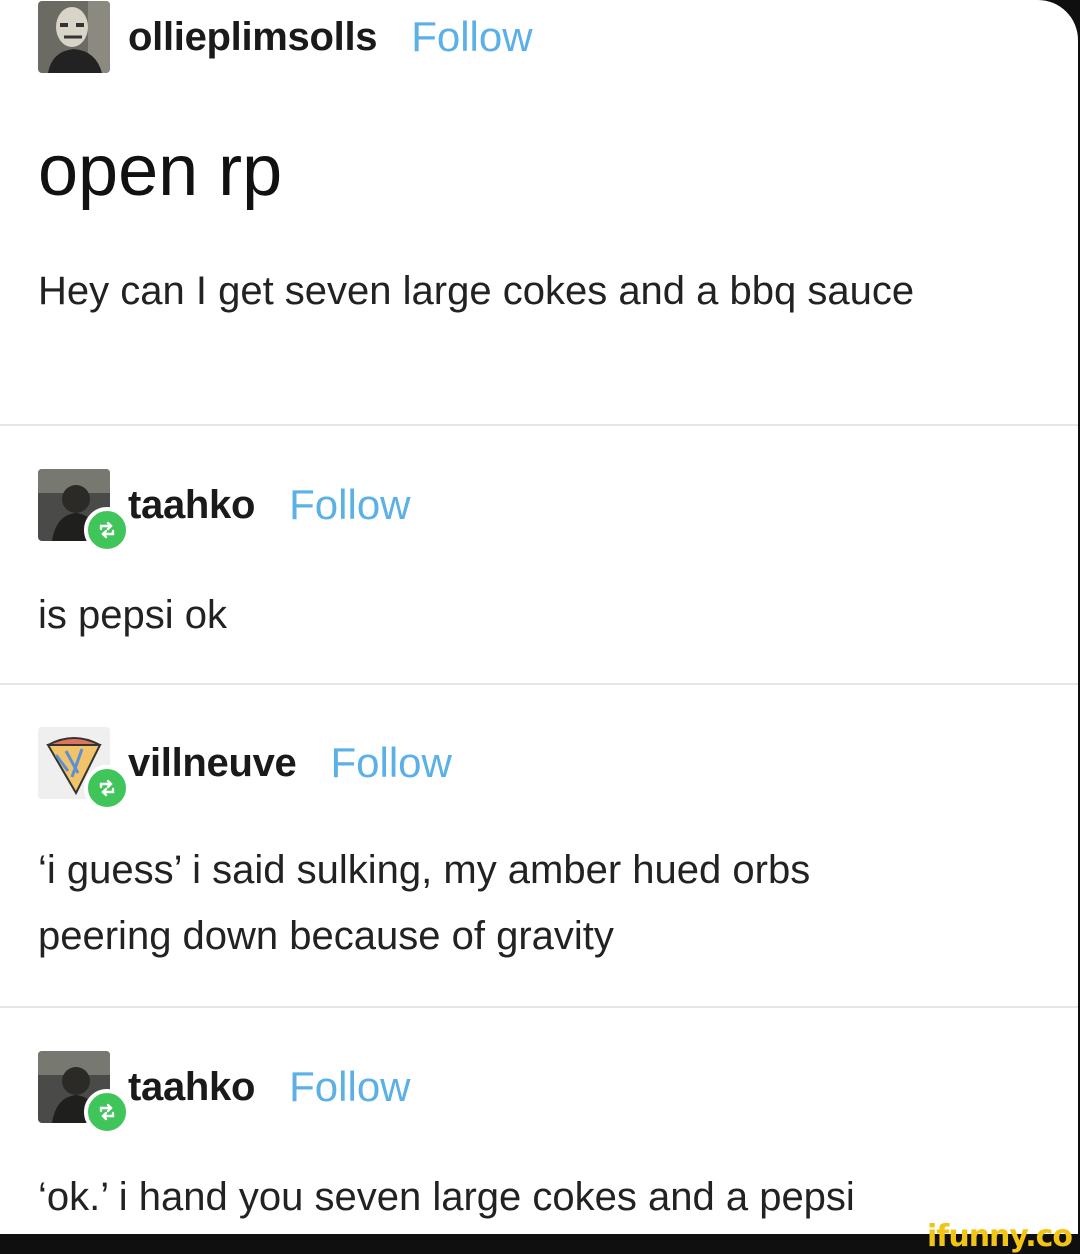 This screenshot has height=1254, width=1080. Describe the element at coordinates (1000, 1236) in the screenshot. I see `ifunny-watermark: ifunny.co` at that location.